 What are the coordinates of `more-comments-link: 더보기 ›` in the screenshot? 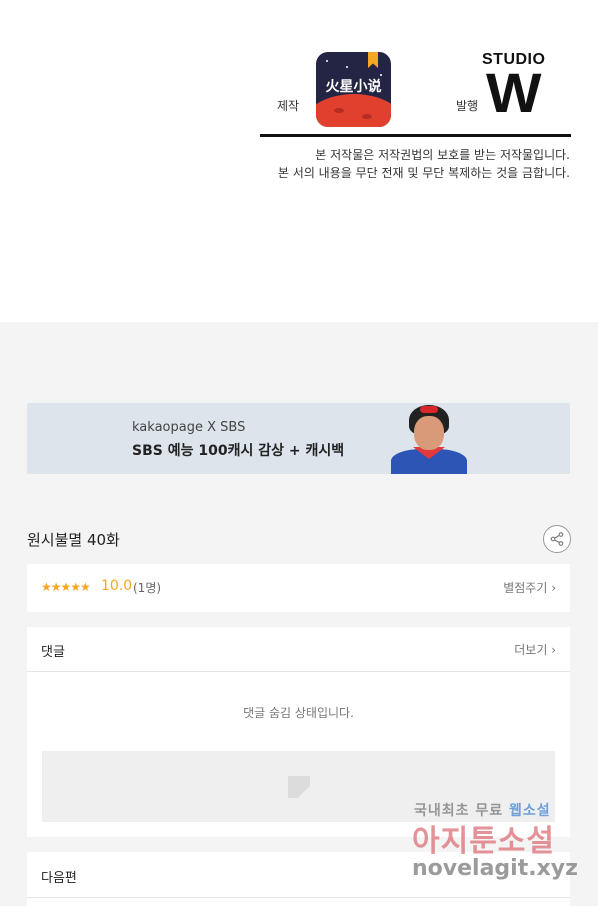 It's located at (535, 649).